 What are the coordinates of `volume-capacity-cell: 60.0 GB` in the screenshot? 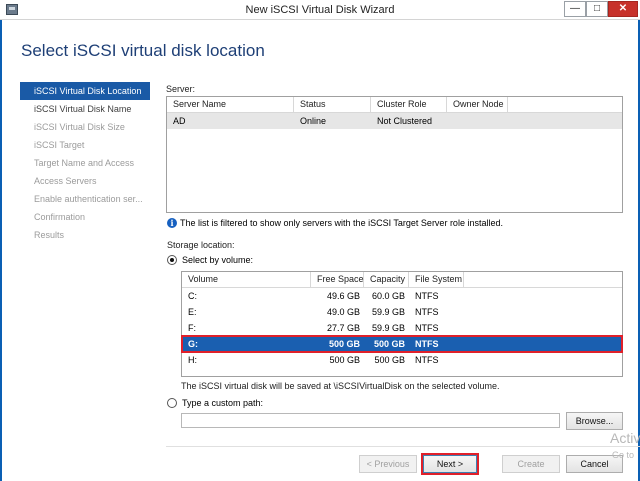 It's located at (388, 296).